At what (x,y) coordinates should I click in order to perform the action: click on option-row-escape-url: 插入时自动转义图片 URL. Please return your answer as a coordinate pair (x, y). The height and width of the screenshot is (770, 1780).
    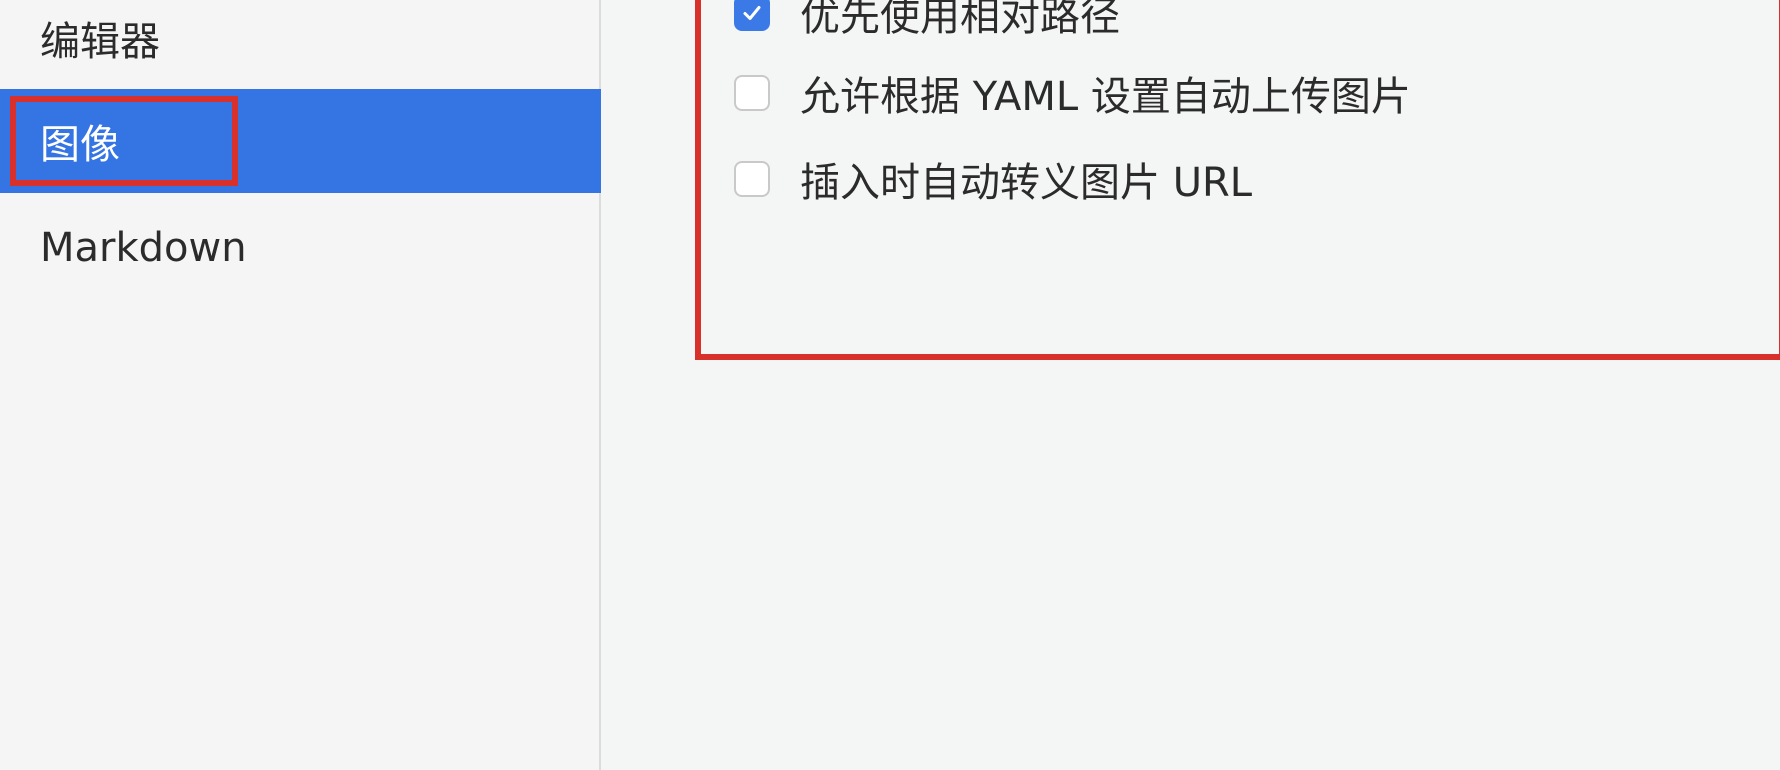
    Looking at the image, I should click on (993, 180).